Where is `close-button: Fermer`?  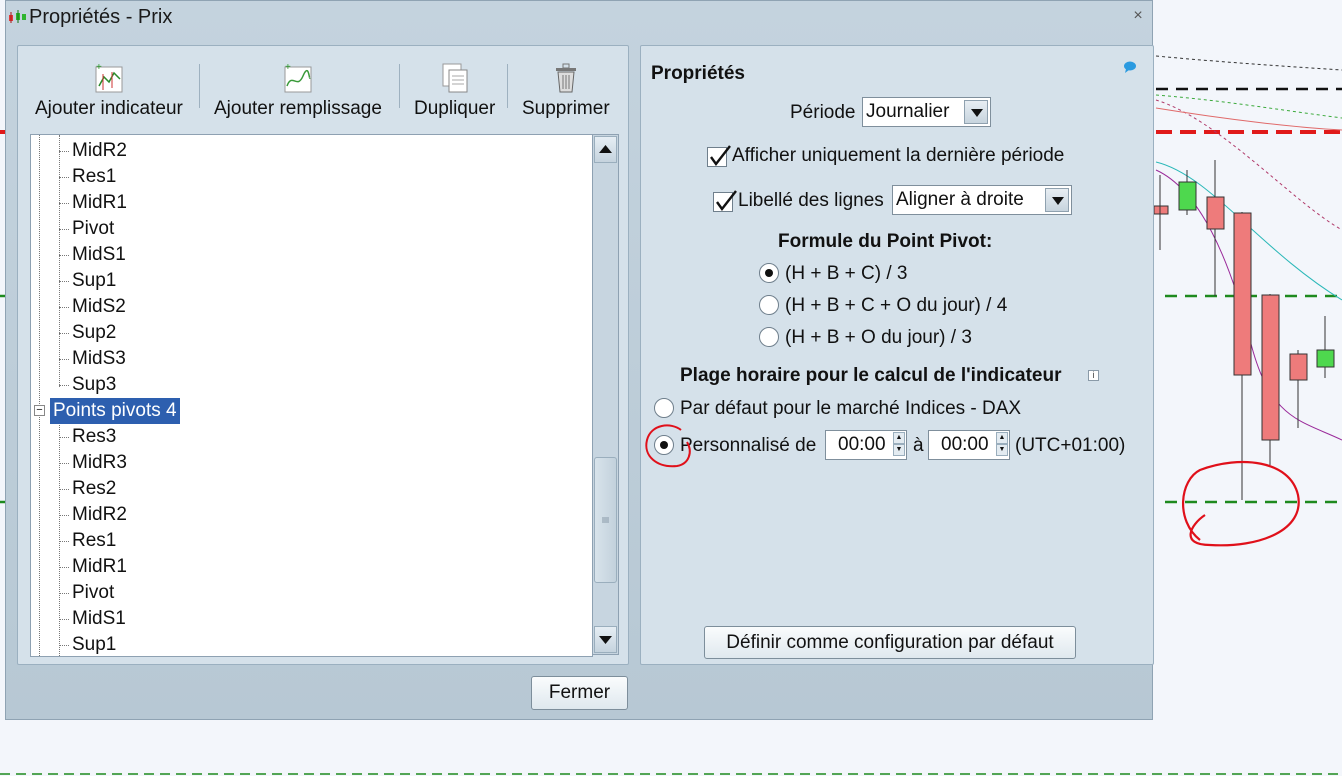
close-button: Fermer is located at coordinates (579, 693).